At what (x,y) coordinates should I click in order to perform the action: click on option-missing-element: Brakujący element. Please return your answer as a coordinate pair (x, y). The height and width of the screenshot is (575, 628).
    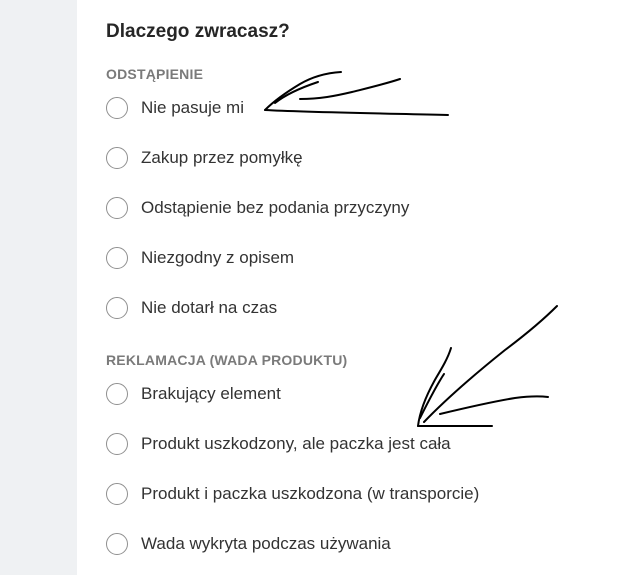
    Looking at the image, I should click on (193, 394).